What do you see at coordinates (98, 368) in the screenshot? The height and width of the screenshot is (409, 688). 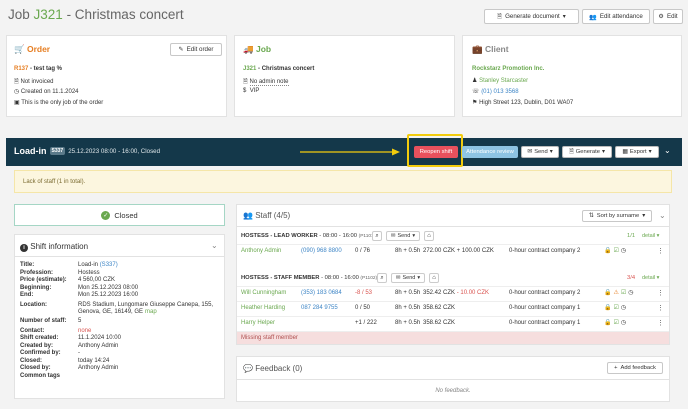 I see `shift-info-value: Anthony Admin` at bounding box center [98, 368].